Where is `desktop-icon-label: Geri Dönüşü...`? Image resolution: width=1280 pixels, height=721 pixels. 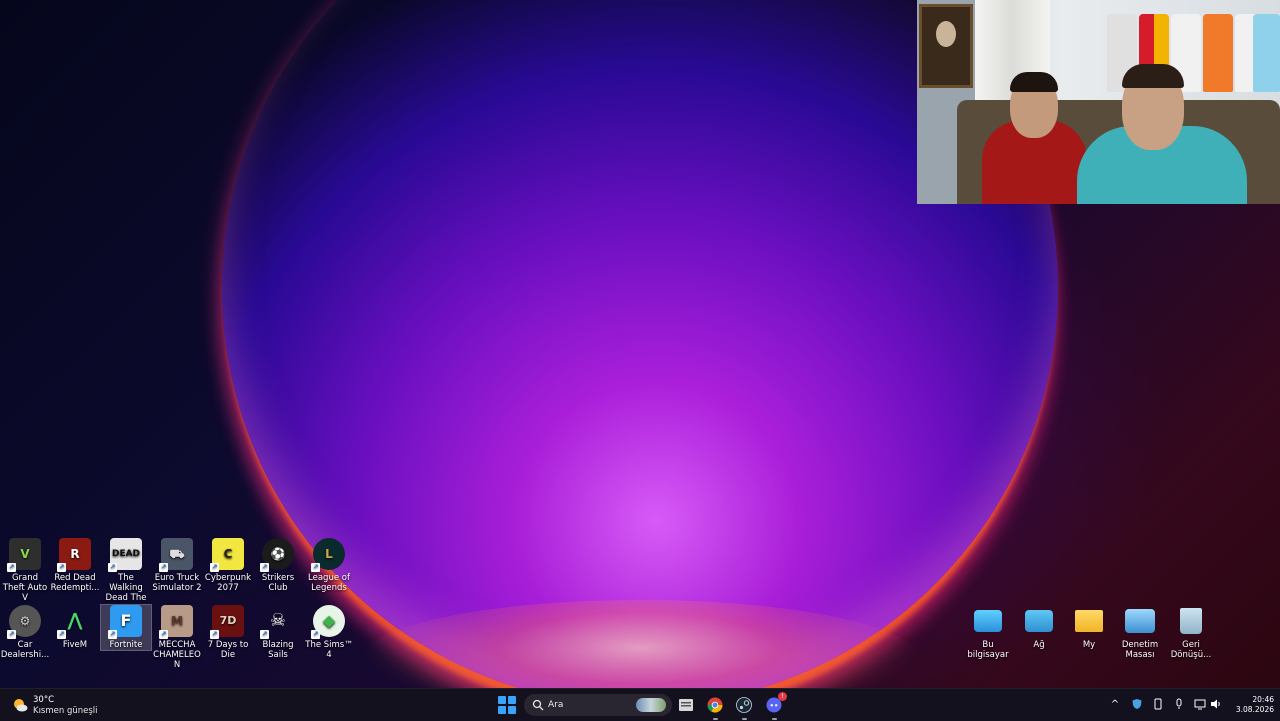 desktop-icon-label: Geri Dönüşü... is located at coordinates (1191, 650).